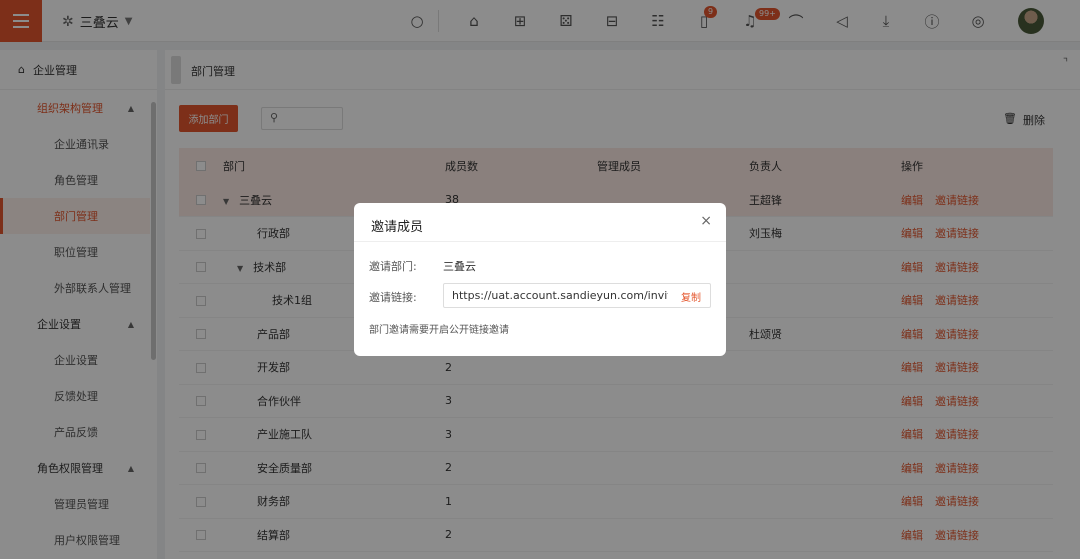 The image size is (1080, 559). Describe the element at coordinates (691, 296) in the screenshot. I see `copy-button: 复制` at that location.